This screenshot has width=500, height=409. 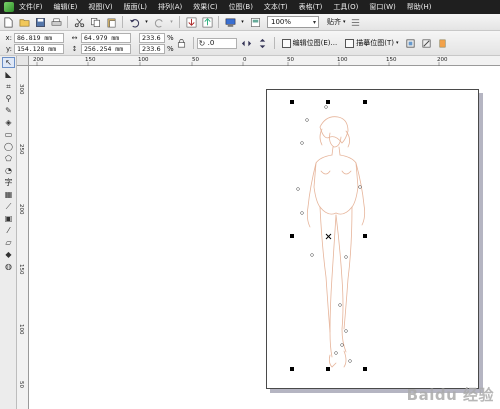 I want to click on zoom-level-value: 100%, so click(x=281, y=22).